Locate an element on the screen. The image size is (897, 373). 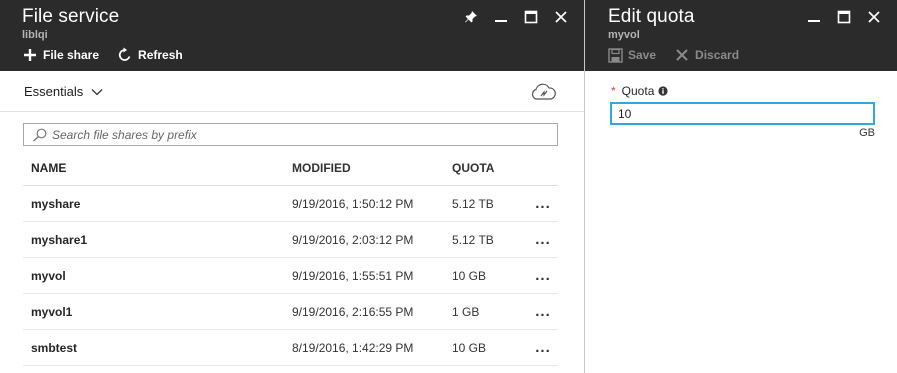
blade-title: File service is located at coordinates (71, 16).